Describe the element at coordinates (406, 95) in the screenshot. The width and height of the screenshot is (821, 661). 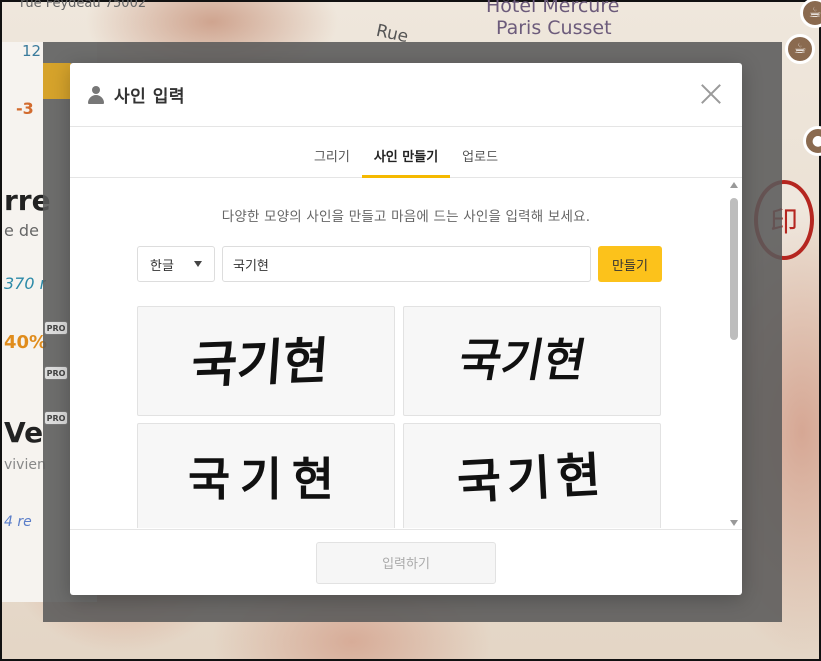
I see `modal-header: 사인 입력` at that location.